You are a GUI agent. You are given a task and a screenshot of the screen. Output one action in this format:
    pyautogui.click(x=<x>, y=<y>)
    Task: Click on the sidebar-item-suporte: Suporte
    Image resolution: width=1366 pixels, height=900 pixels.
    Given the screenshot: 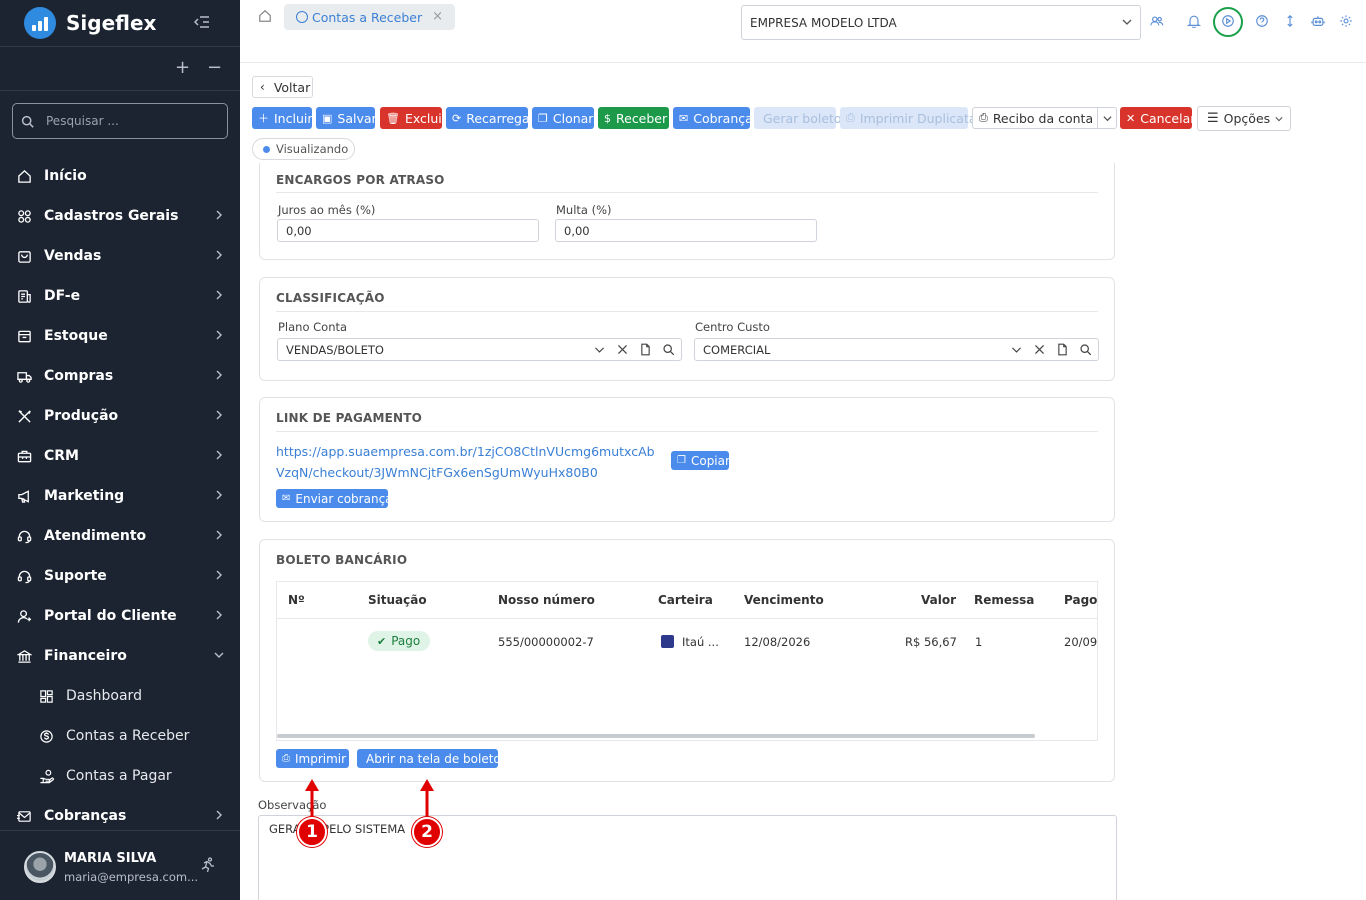 What is the action you would take?
    pyautogui.click(x=120, y=576)
    